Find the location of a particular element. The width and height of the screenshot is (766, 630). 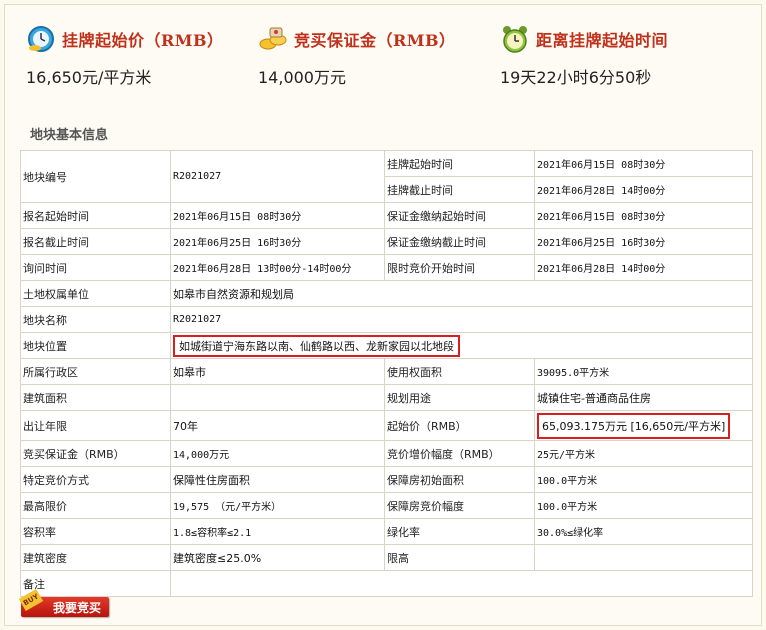

sh-init-label: 保障房初始面积 is located at coordinates (459, 479).